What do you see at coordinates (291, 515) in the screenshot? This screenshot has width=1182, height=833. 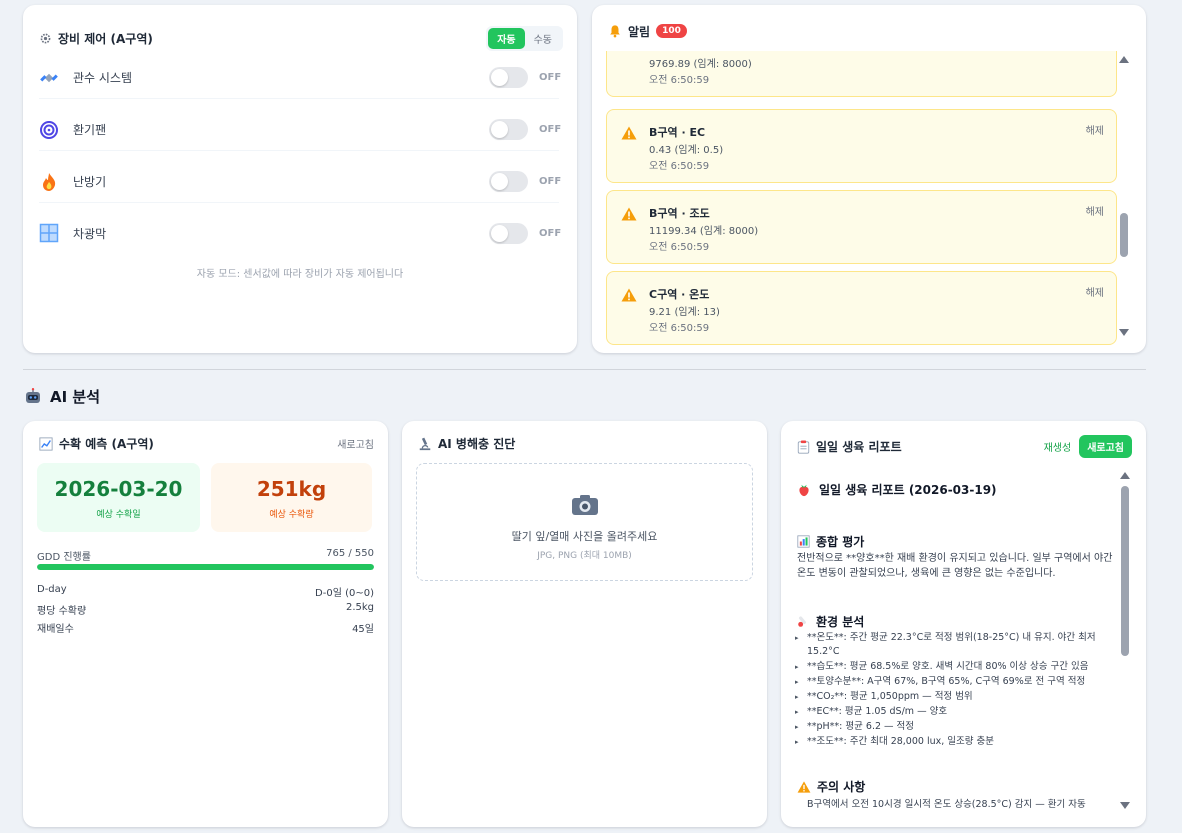 I see `harvest-yield-label: 예상 수확량` at bounding box center [291, 515].